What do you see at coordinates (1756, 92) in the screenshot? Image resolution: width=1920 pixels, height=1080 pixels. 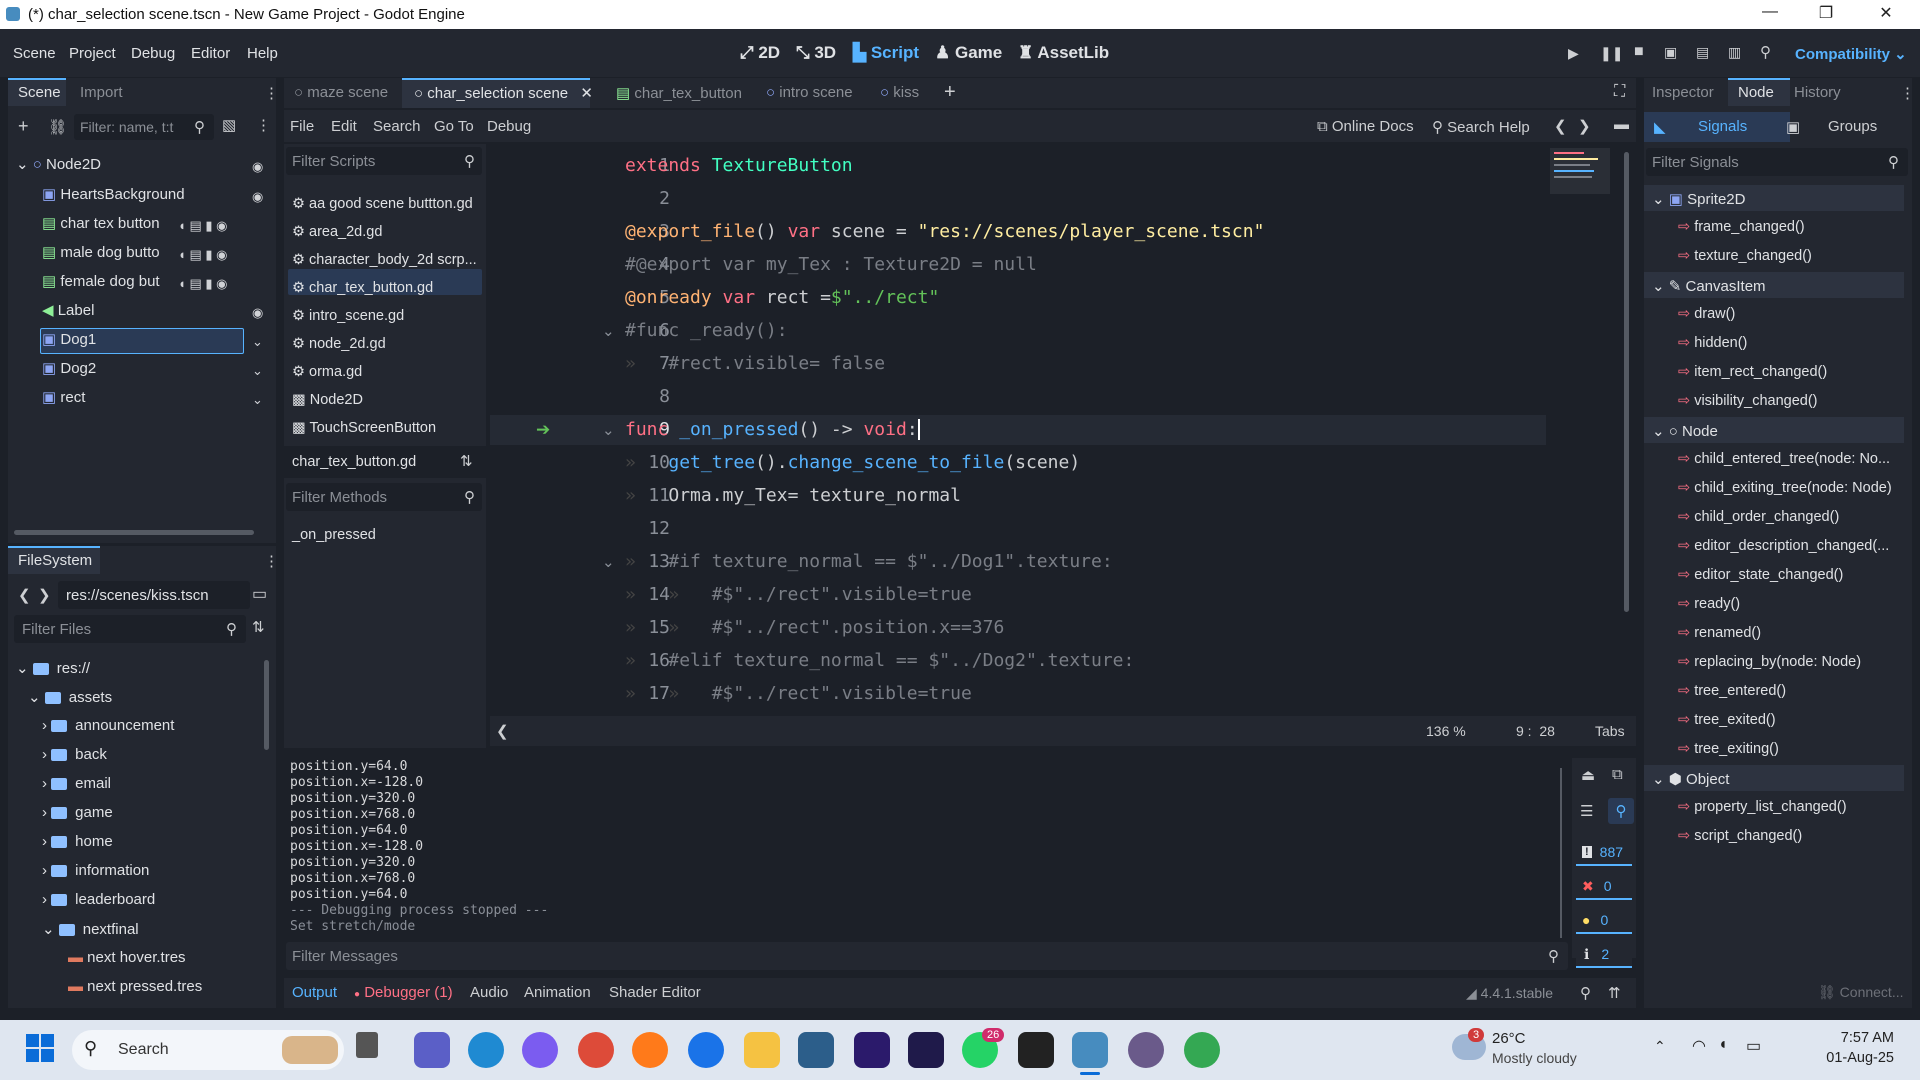 I see `tab-node: Node` at bounding box center [1756, 92].